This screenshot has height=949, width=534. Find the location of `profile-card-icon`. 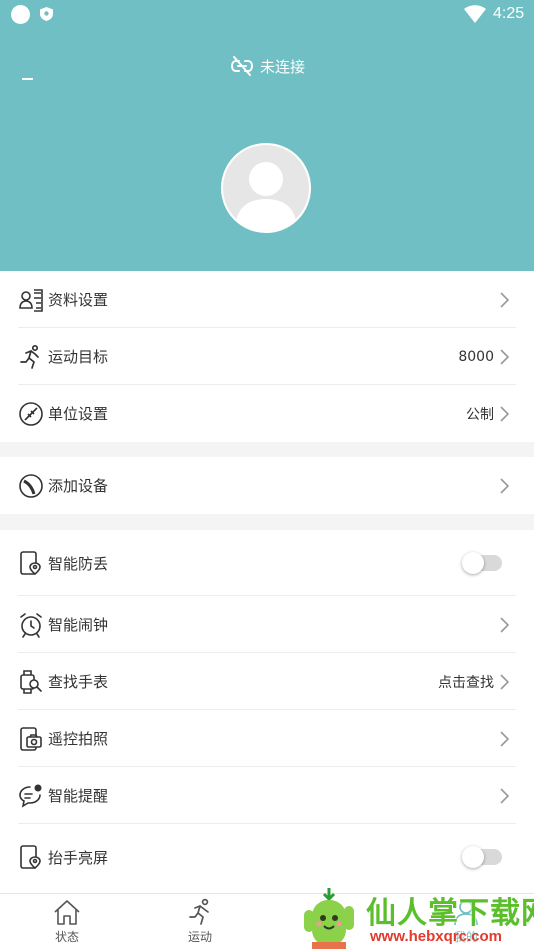

profile-card-icon is located at coordinates (31, 300).